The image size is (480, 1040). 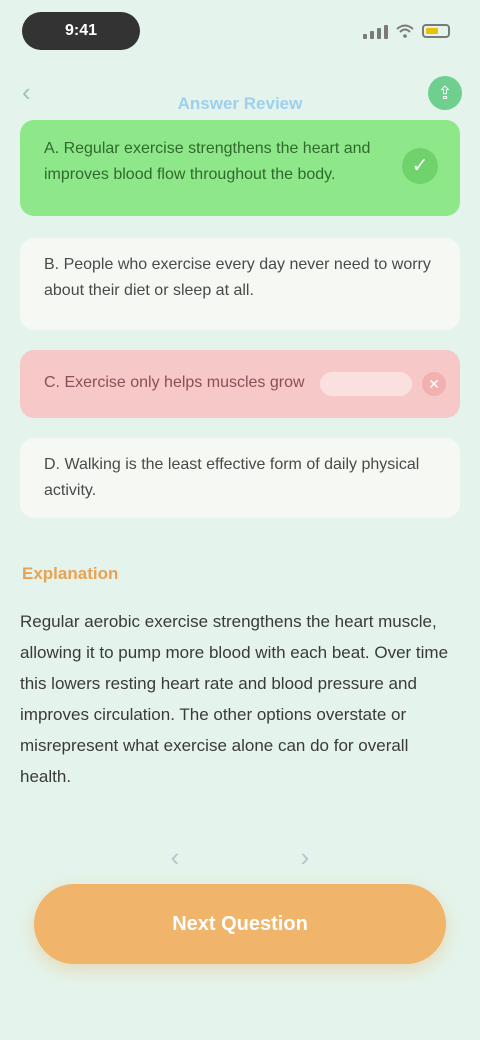 What do you see at coordinates (36, 92) in the screenshot?
I see `back-chevron-icon: ‹` at bounding box center [36, 92].